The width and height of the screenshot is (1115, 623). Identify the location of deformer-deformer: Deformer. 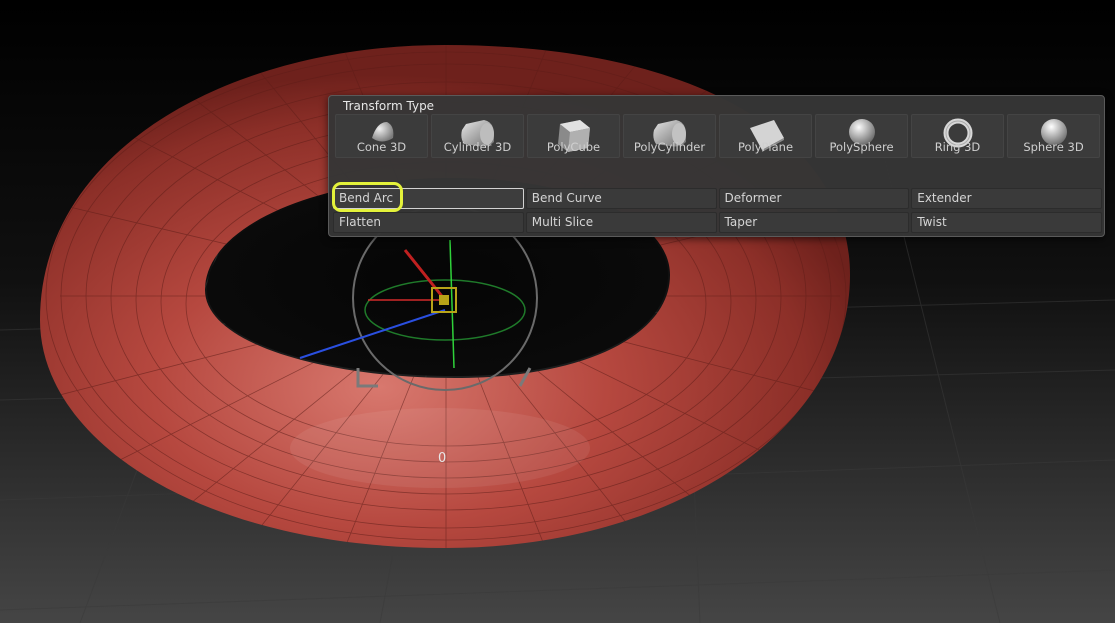
(814, 198).